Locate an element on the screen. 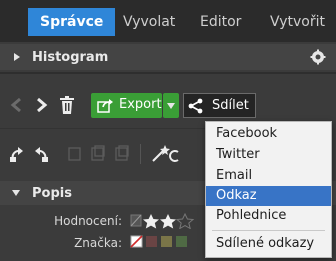 Image resolution: width=336 pixels, height=261 pixels. tab-vytvorit: Vytvořit is located at coordinates (297, 22).